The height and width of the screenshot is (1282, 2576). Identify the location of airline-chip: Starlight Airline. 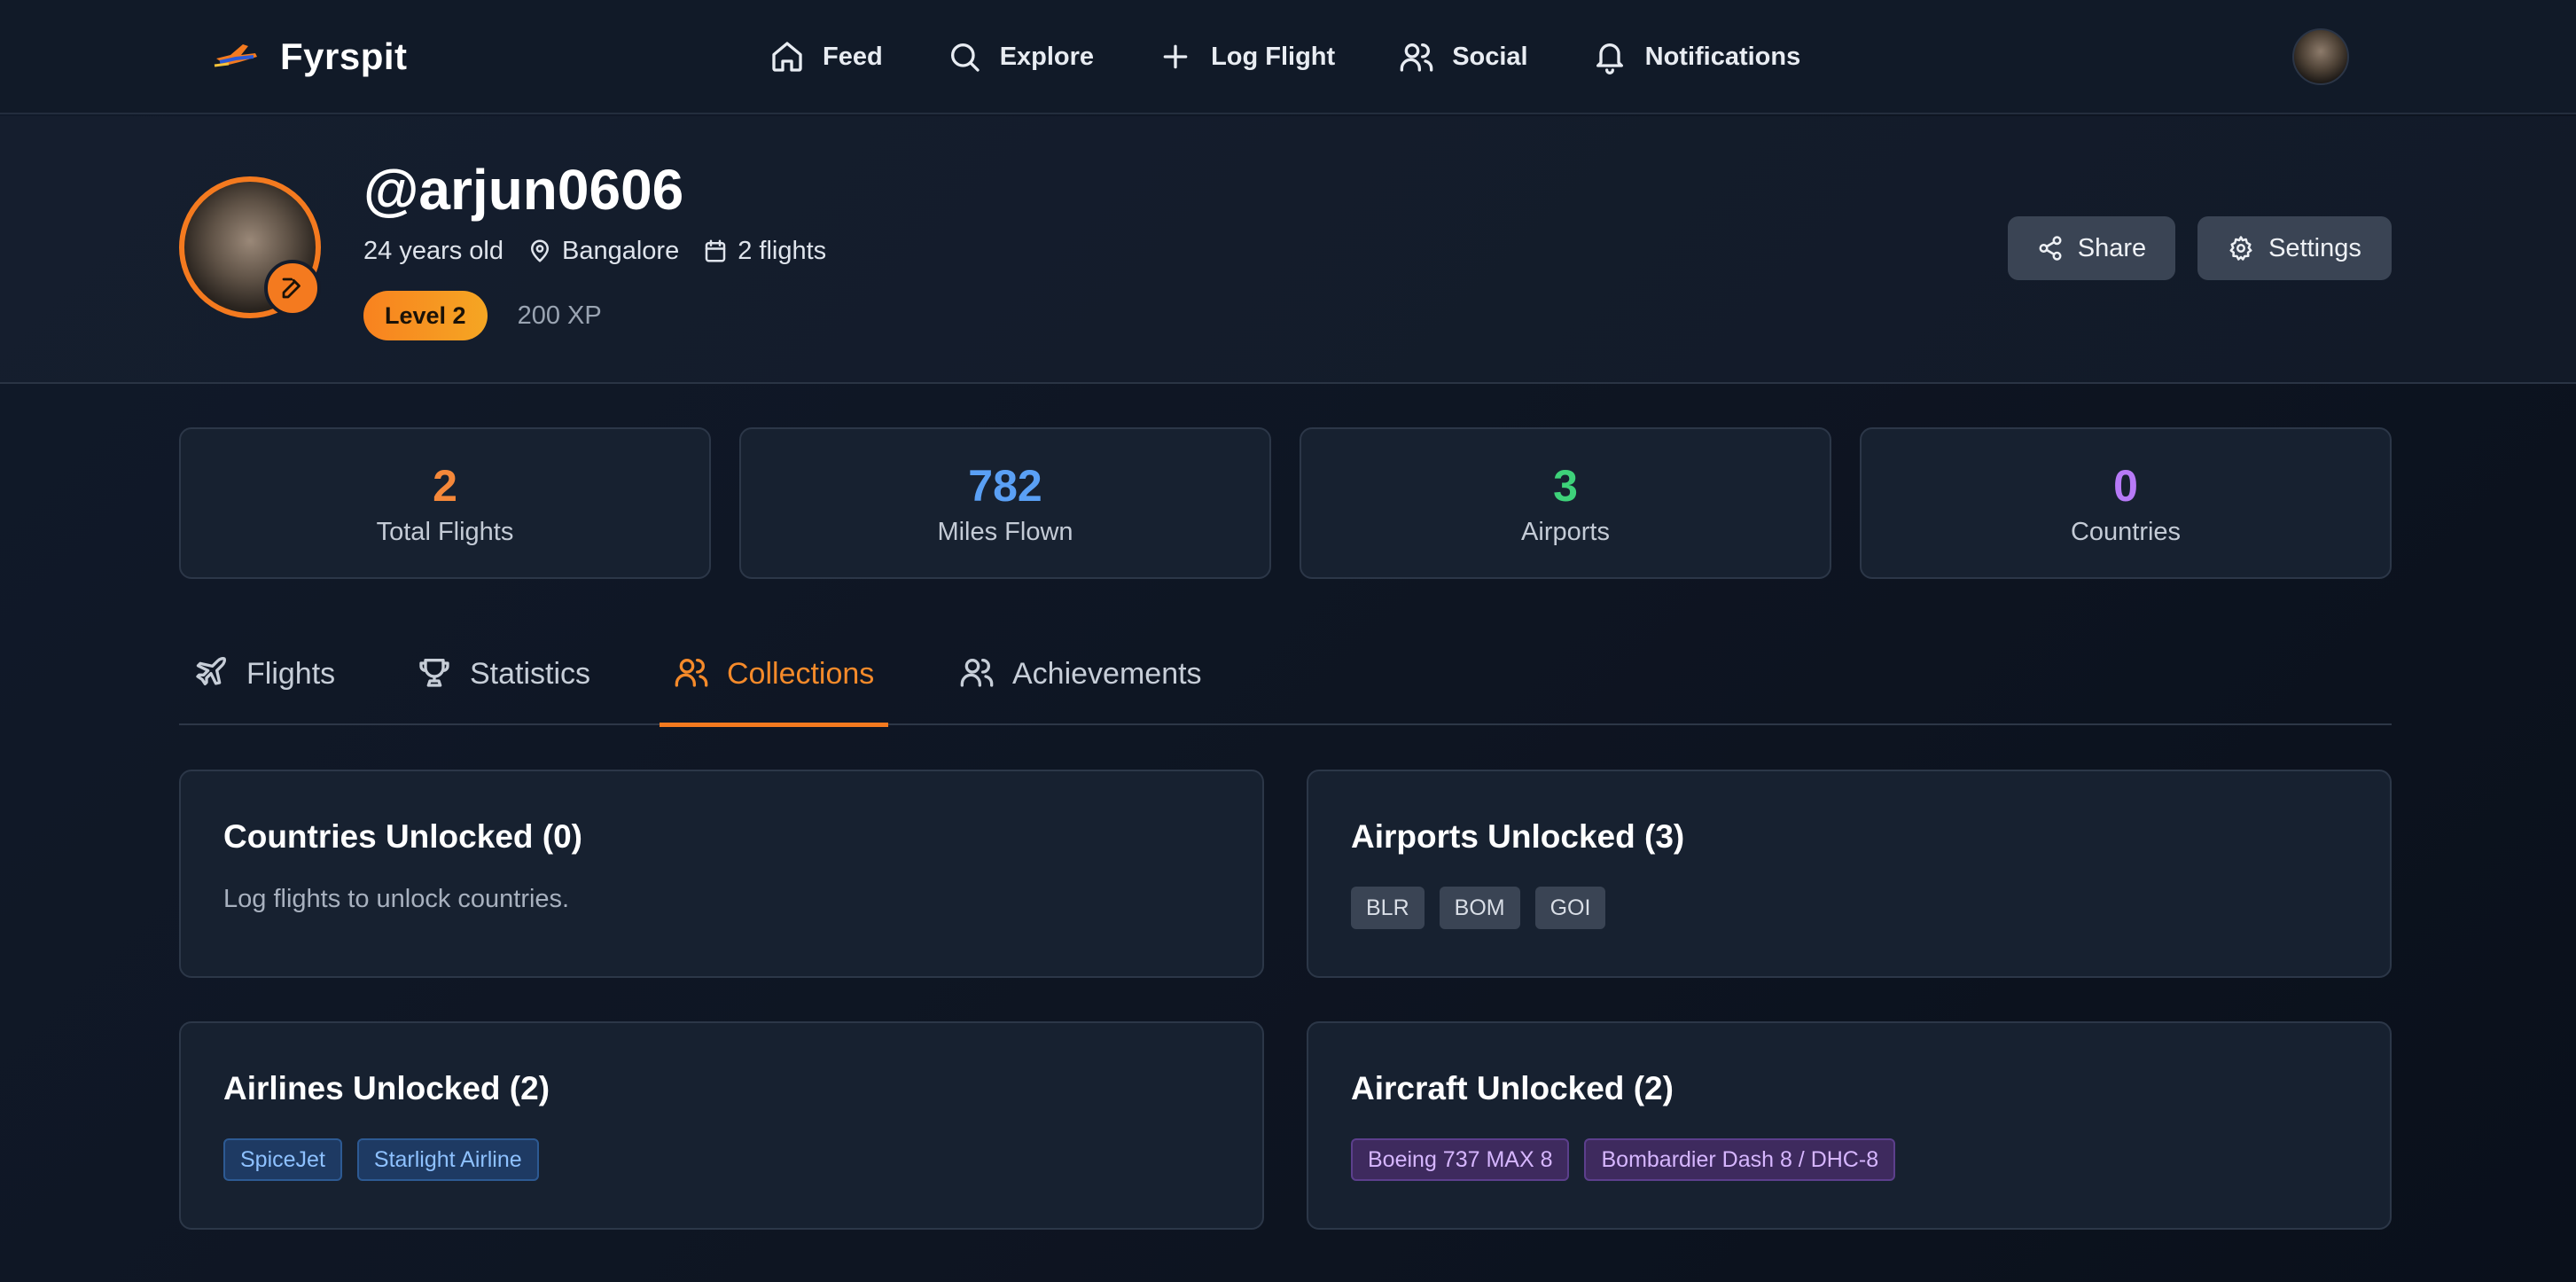
(447, 1159).